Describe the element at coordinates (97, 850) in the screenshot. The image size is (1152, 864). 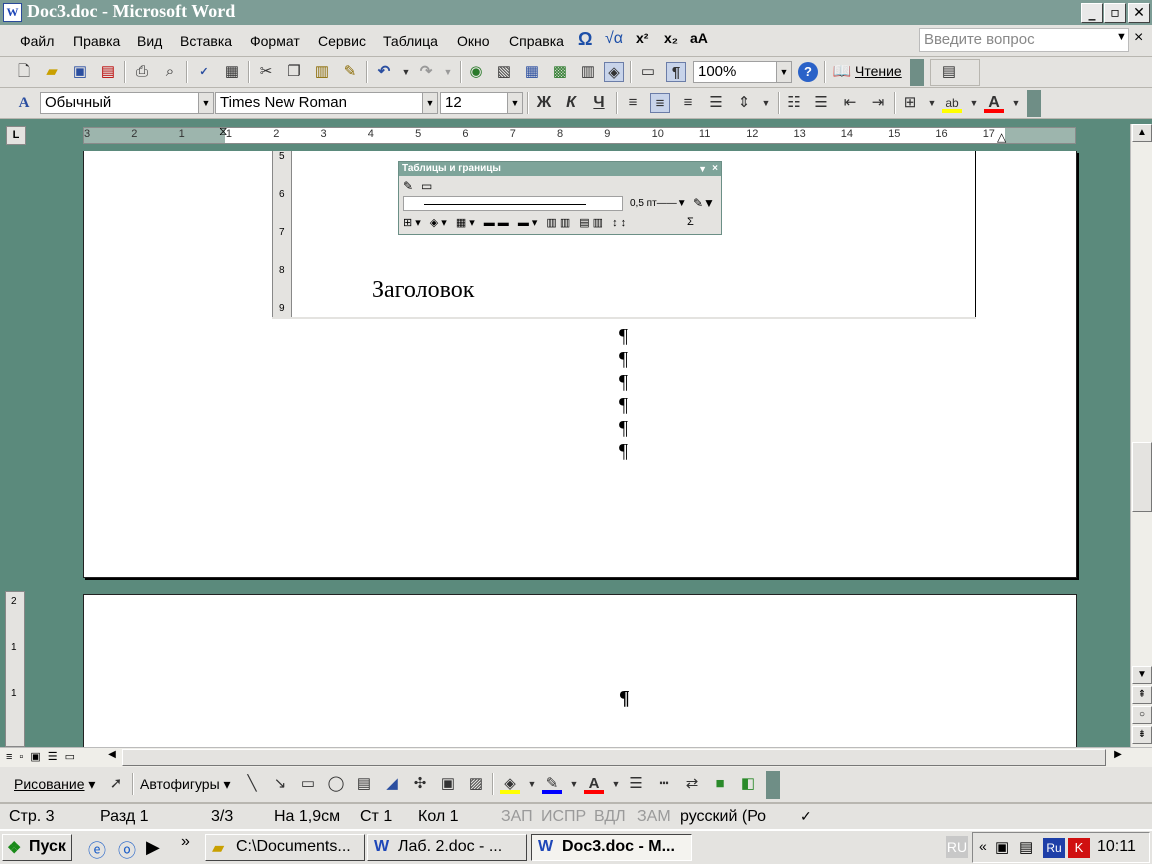
I see `ie-icon: ⓔ` at that location.